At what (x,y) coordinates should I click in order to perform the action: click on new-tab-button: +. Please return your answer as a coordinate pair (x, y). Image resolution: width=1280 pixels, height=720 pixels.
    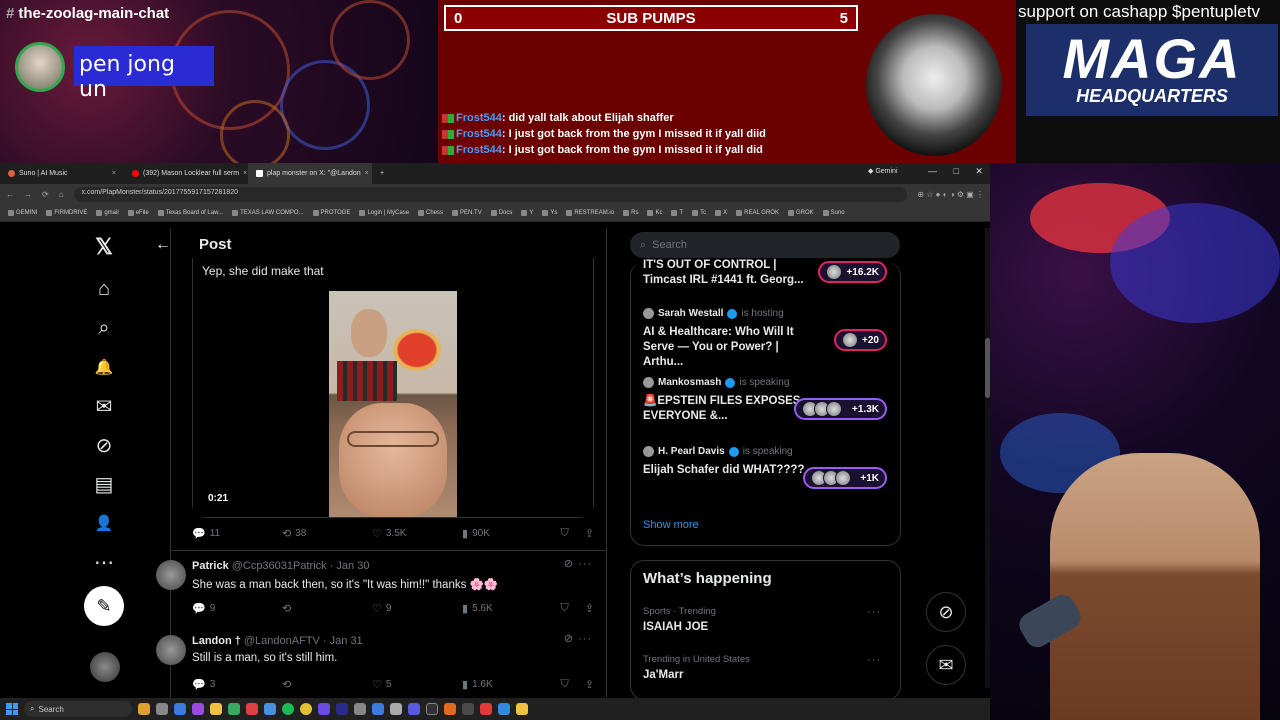
    Looking at the image, I should click on (382, 173).